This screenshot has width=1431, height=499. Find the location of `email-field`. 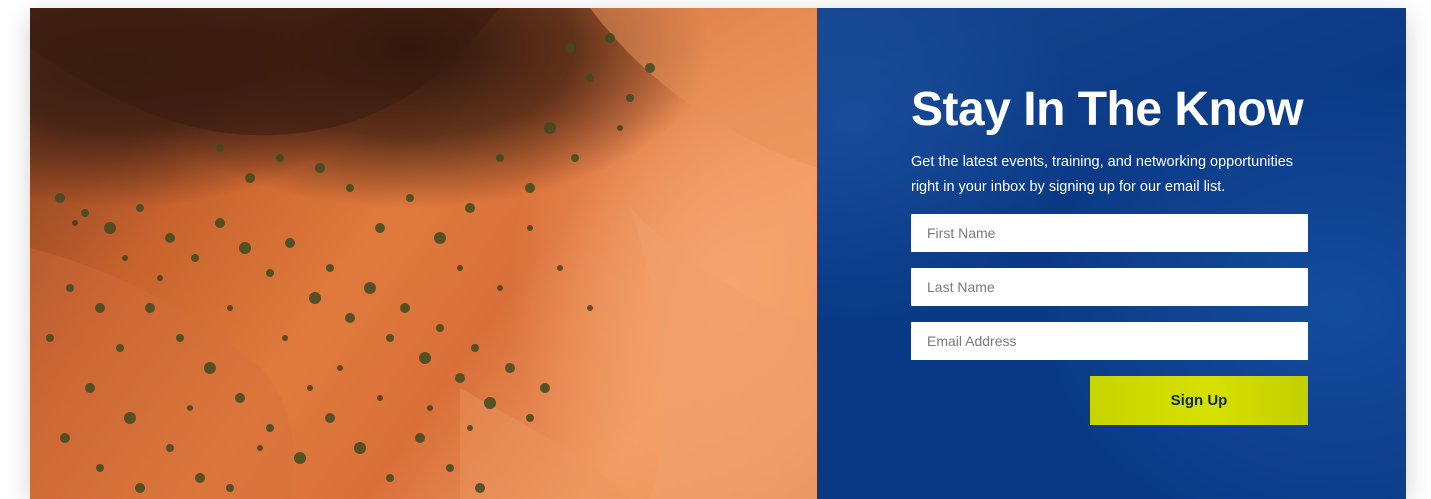

email-field is located at coordinates (1109, 341).